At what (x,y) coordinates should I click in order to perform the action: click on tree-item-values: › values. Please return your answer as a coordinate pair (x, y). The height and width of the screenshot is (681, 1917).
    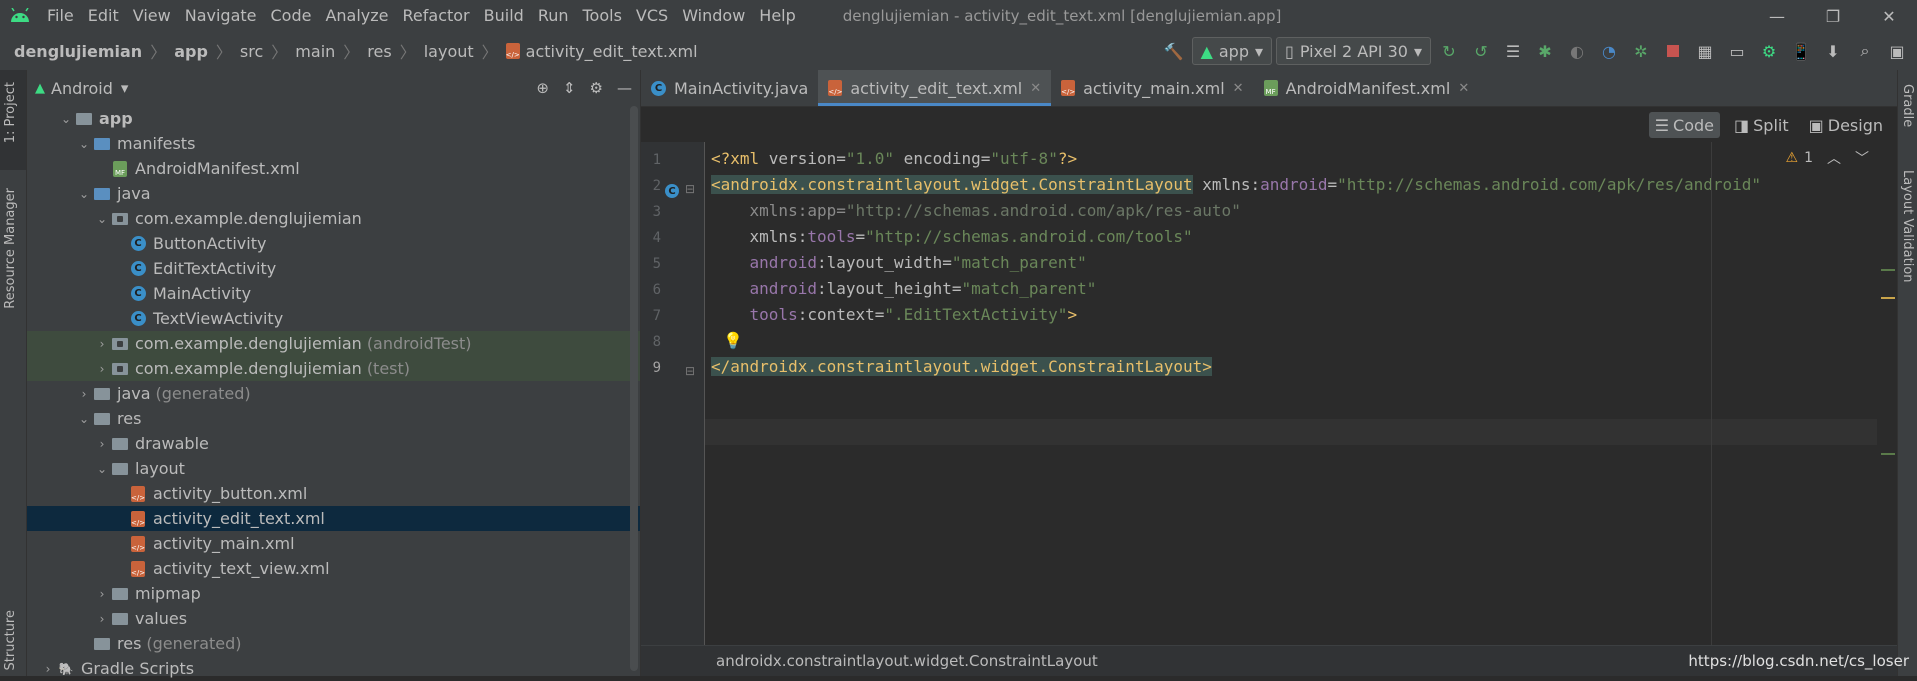
    Looking at the image, I should click on (333, 618).